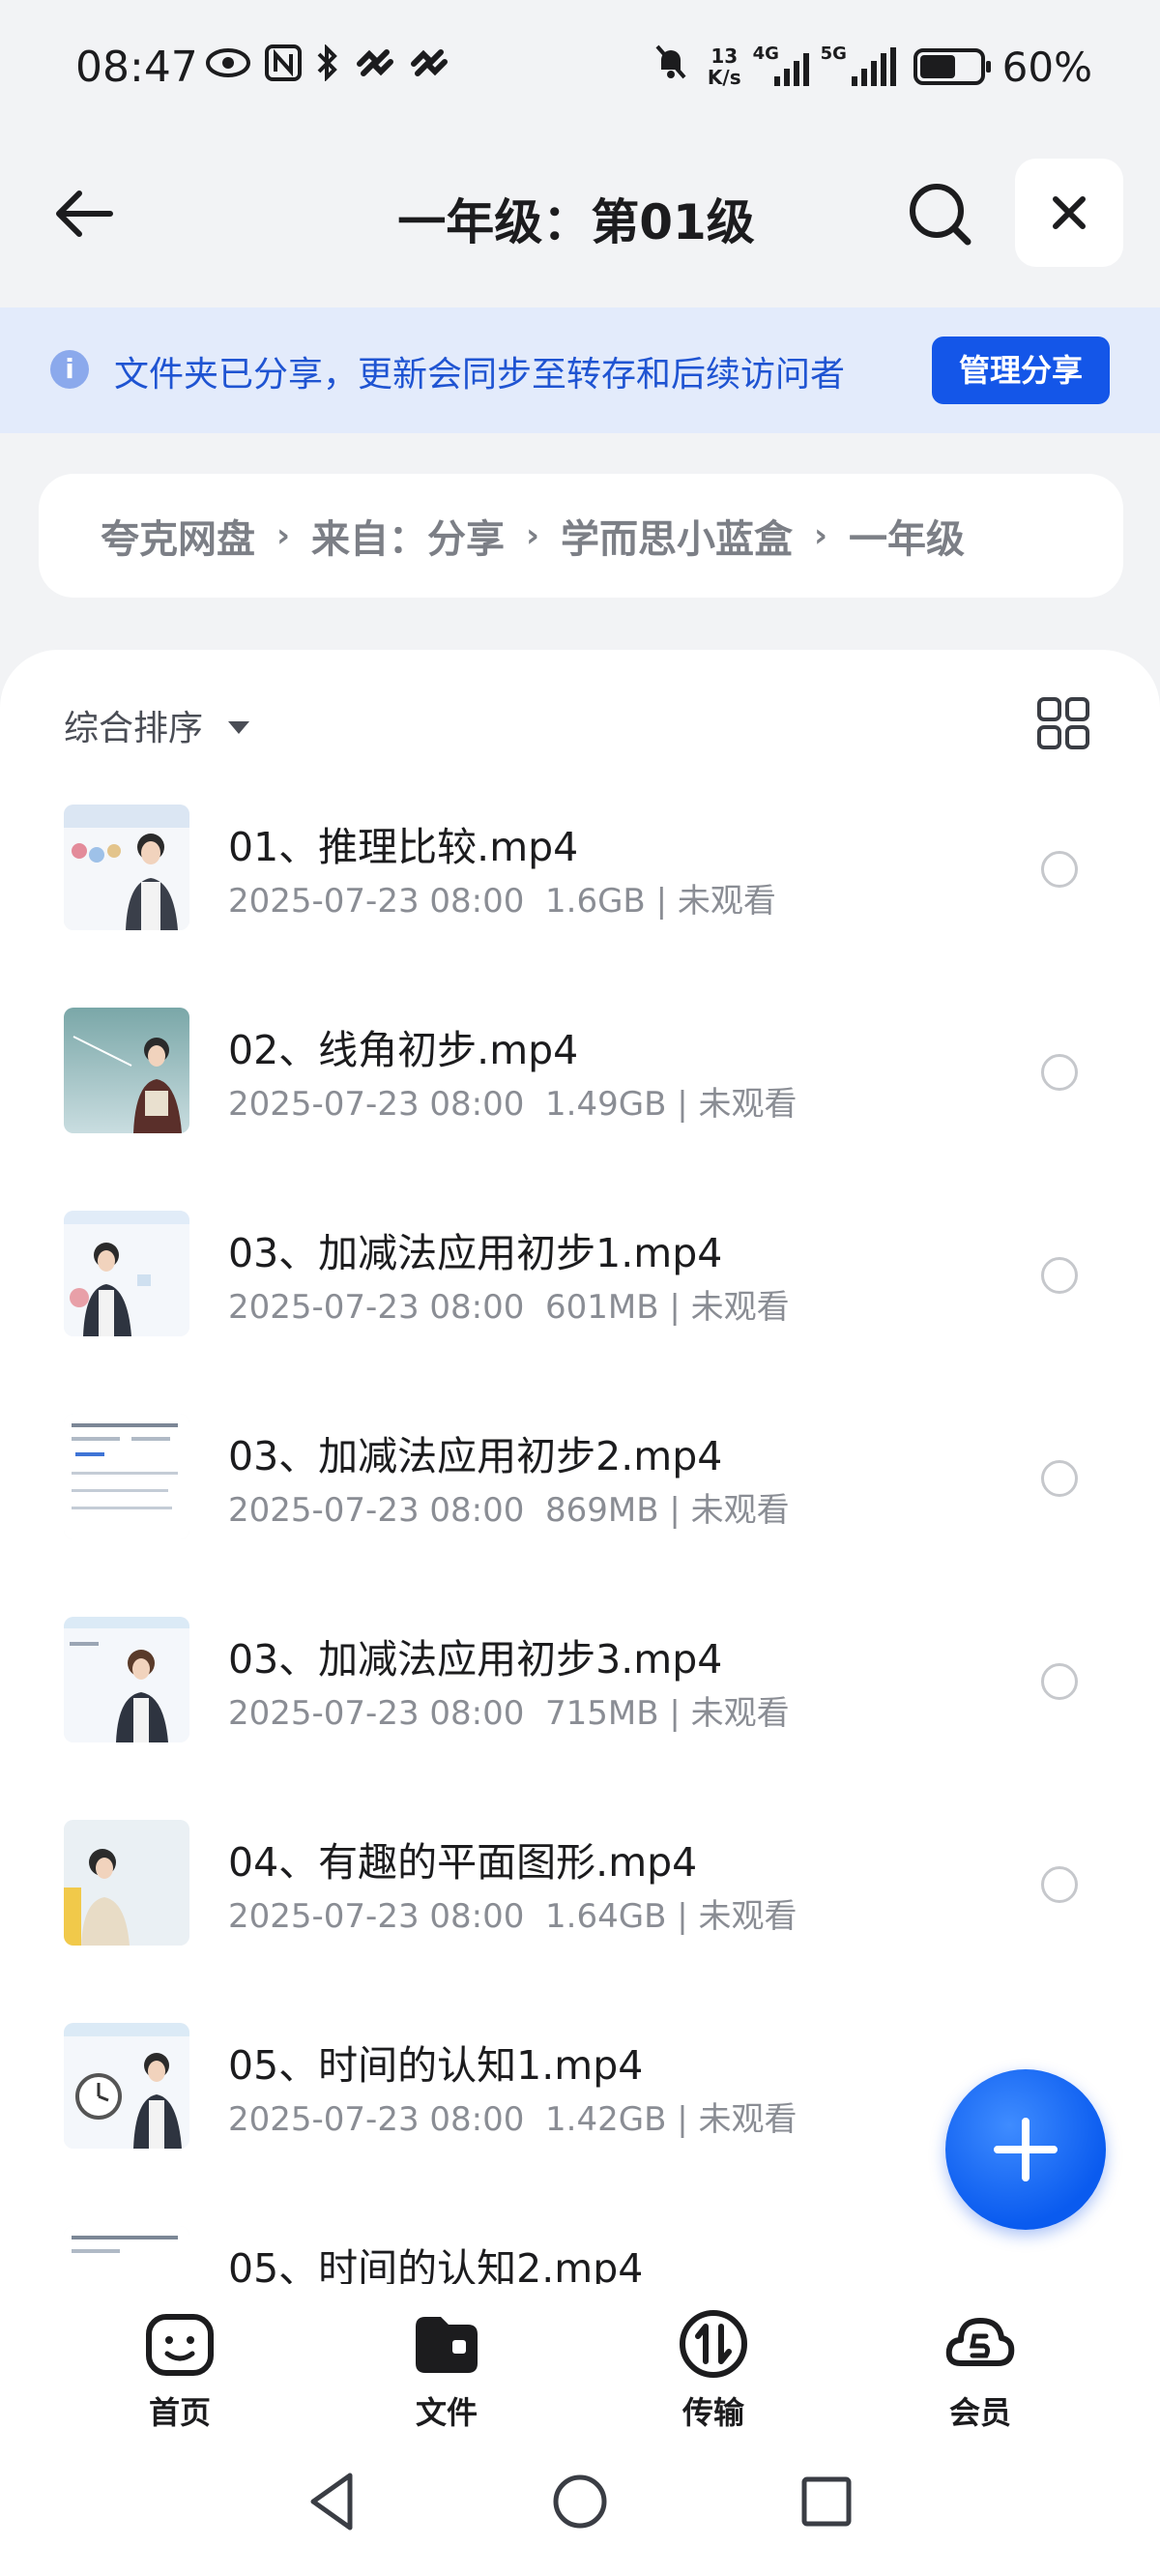 The width and height of the screenshot is (1160, 2576). I want to click on vip-cloud-icon, so click(980, 2342).